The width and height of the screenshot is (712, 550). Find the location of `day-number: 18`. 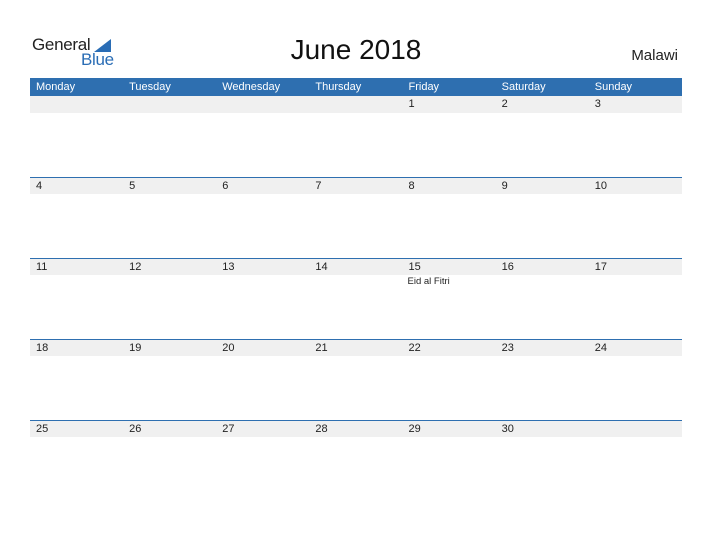

day-number: 18 is located at coordinates (42, 348).